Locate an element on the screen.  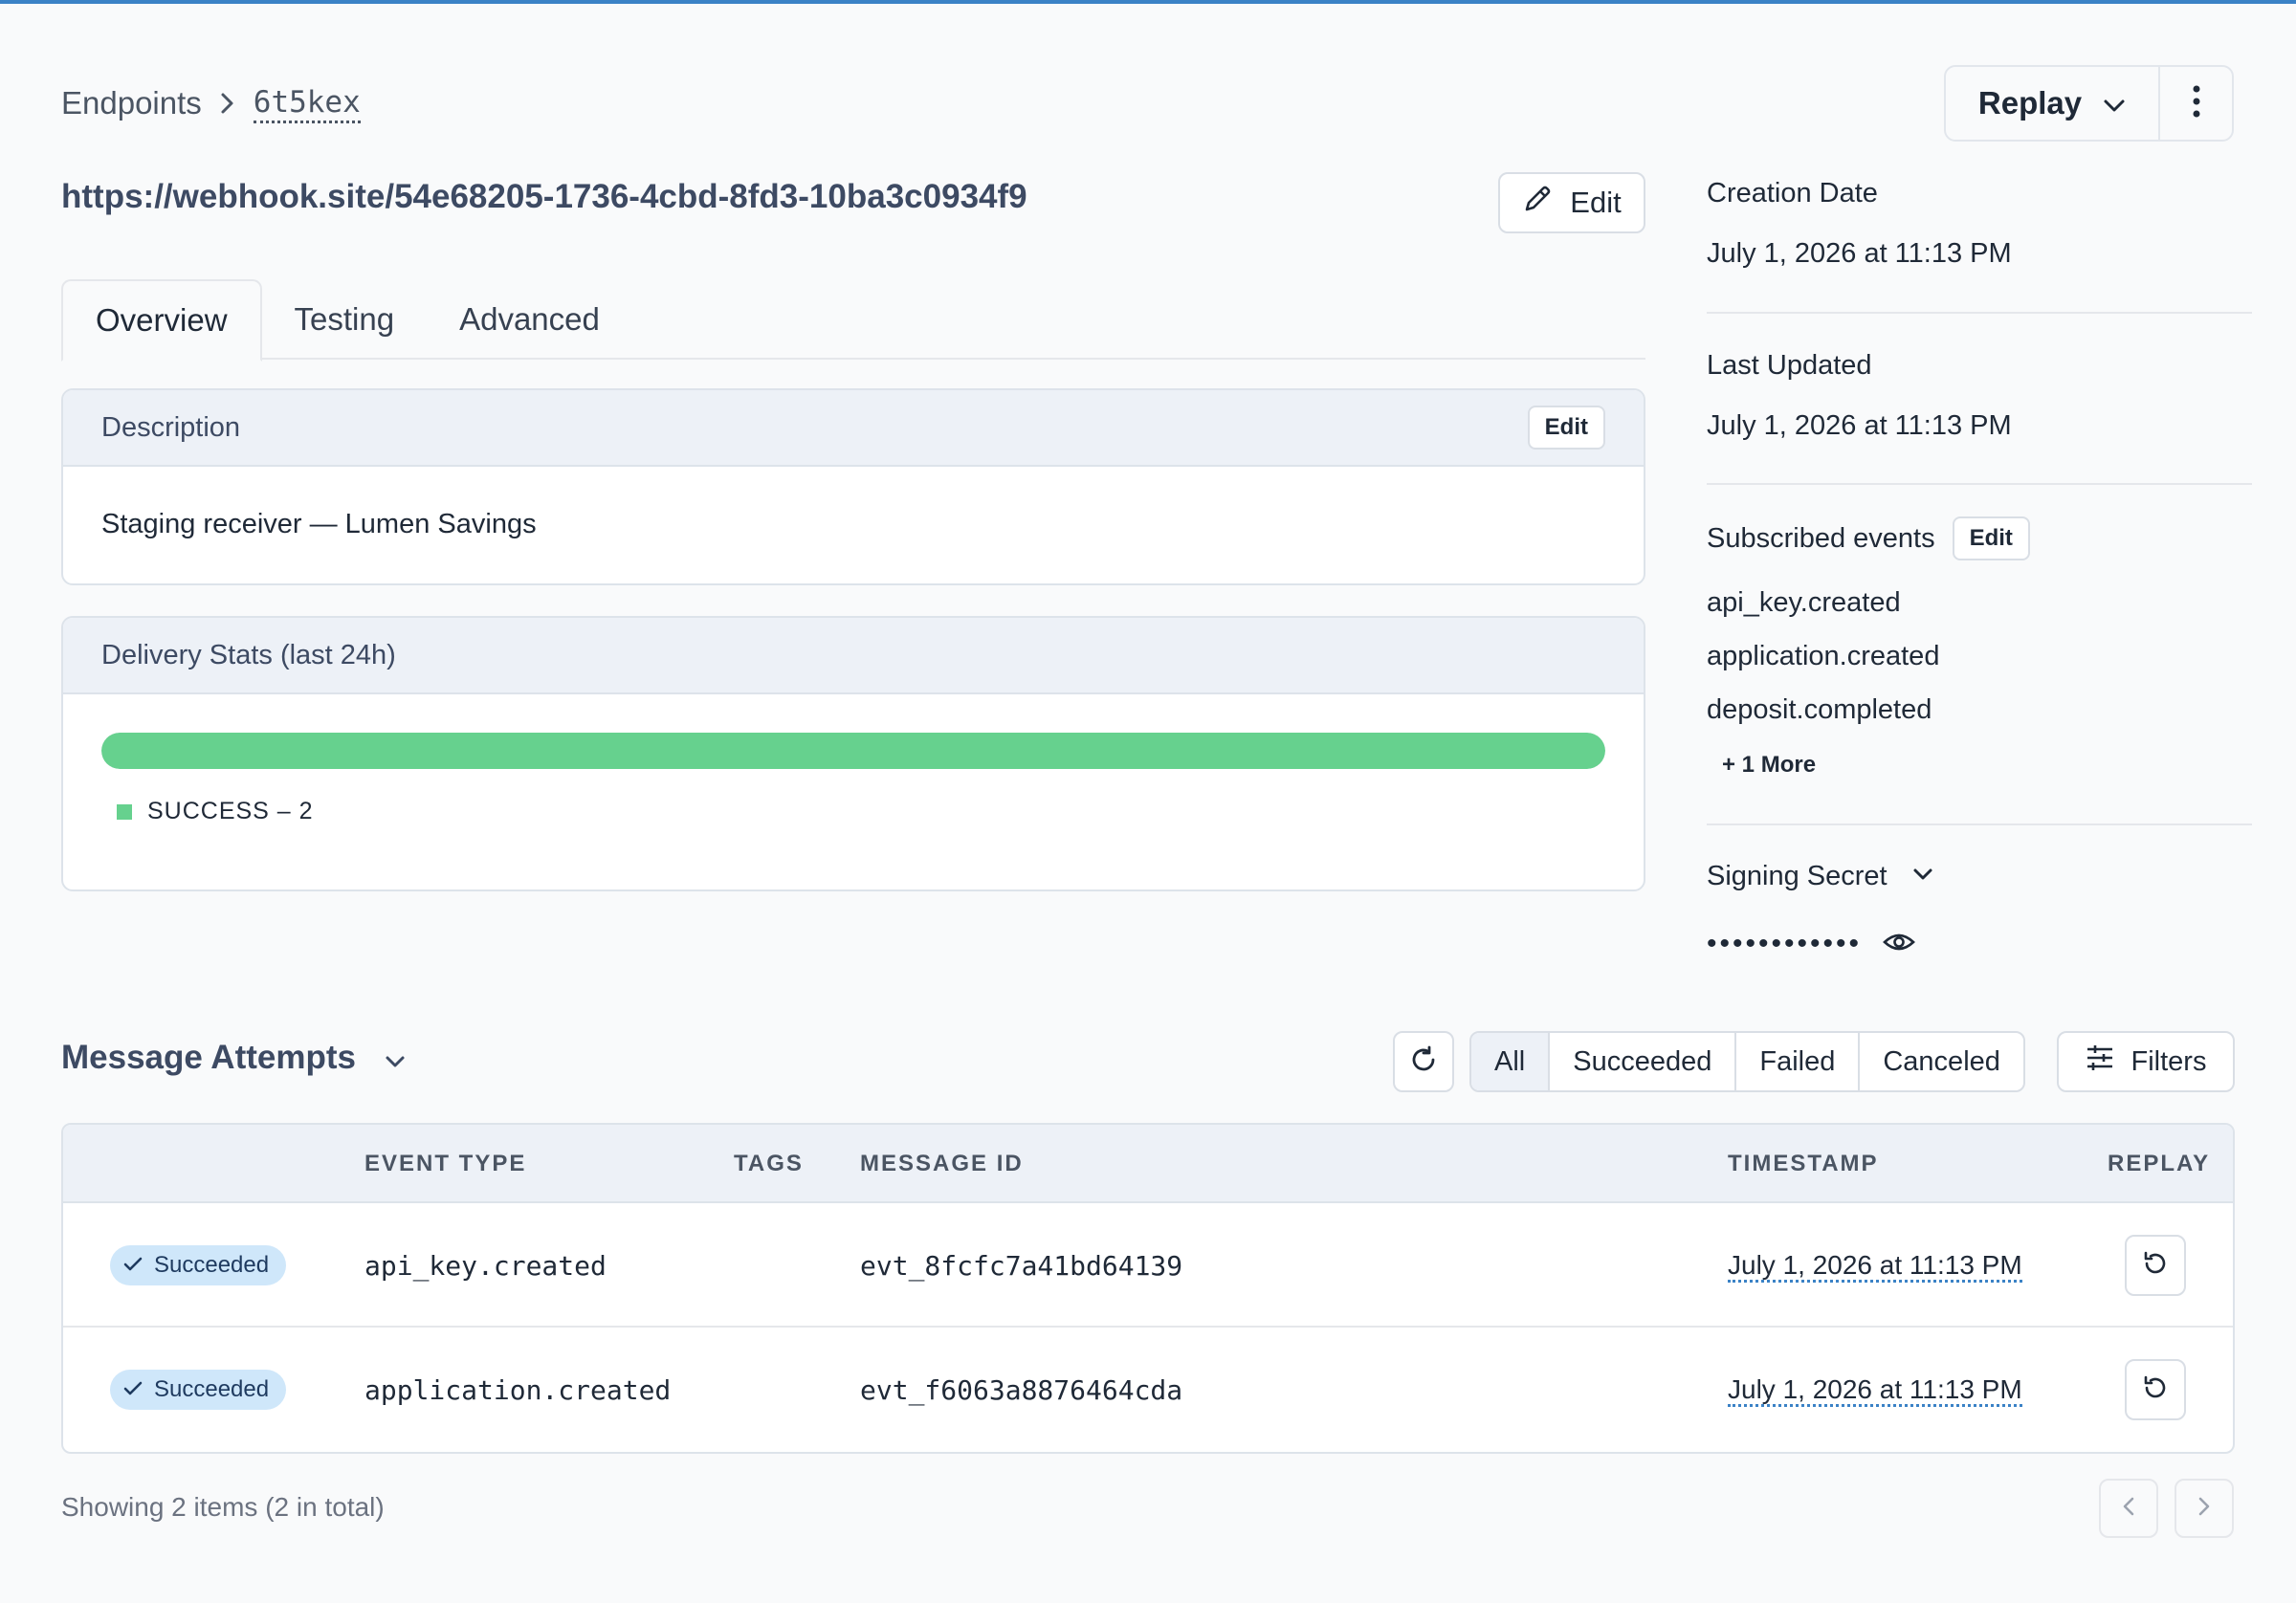
edit-url-label: Edit is located at coordinates (1596, 203).